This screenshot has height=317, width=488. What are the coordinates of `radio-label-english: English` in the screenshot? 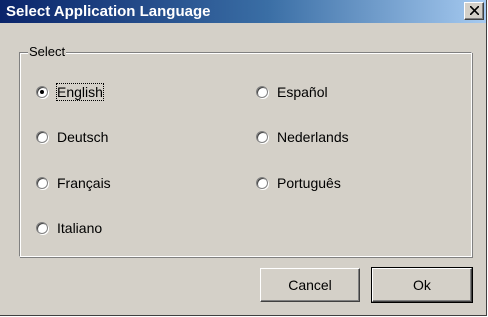 It's located at (80, 92).